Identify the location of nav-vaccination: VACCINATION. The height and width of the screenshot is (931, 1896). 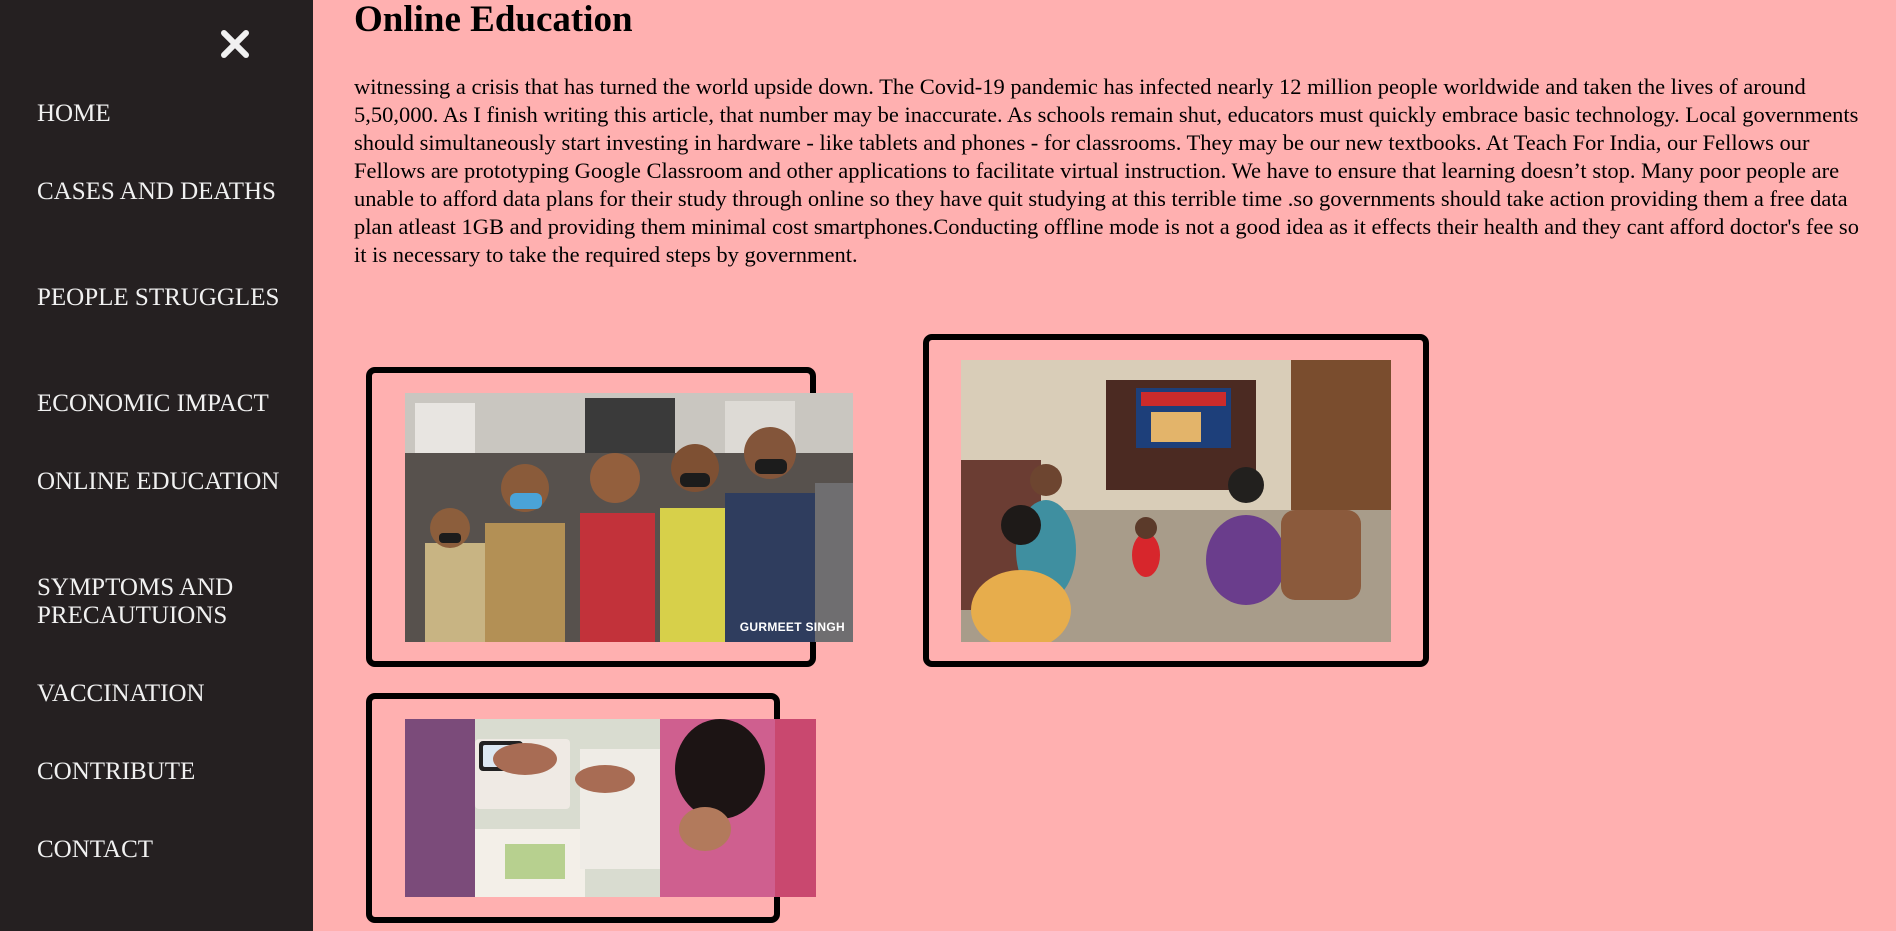
(159, 694).